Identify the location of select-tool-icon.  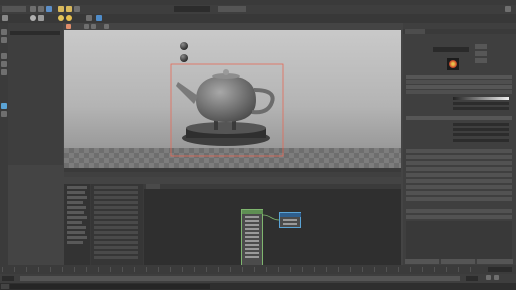
(5, 18).